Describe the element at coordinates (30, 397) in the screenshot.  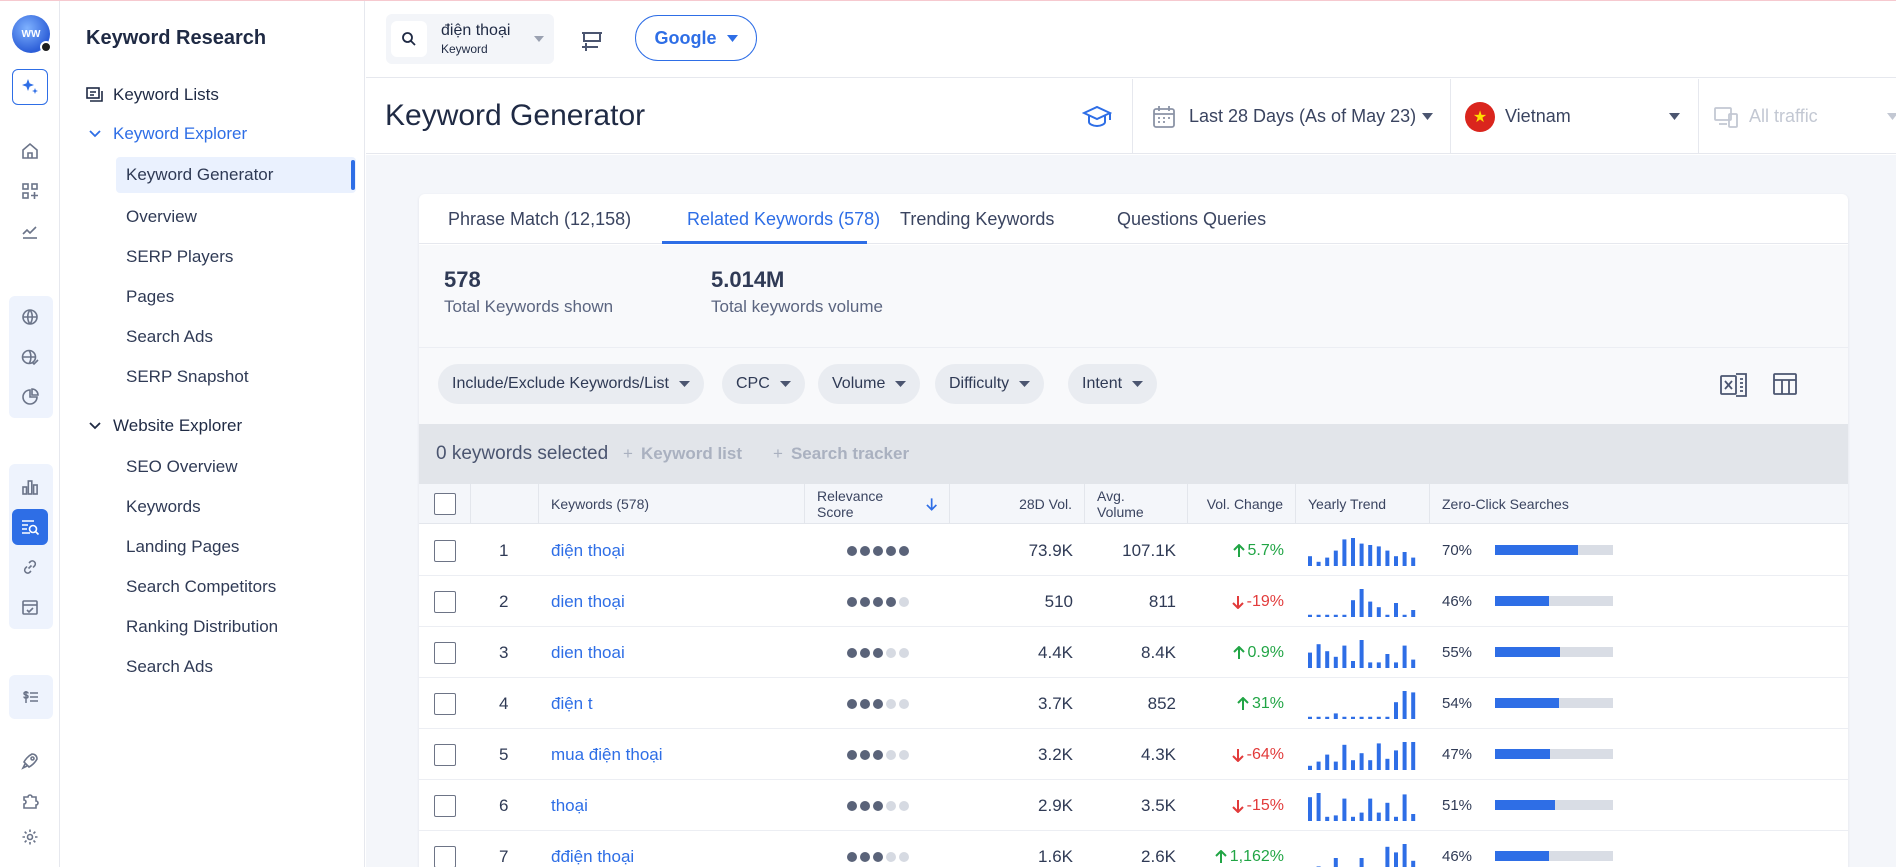
I see `pie-chart-icon` at that location.